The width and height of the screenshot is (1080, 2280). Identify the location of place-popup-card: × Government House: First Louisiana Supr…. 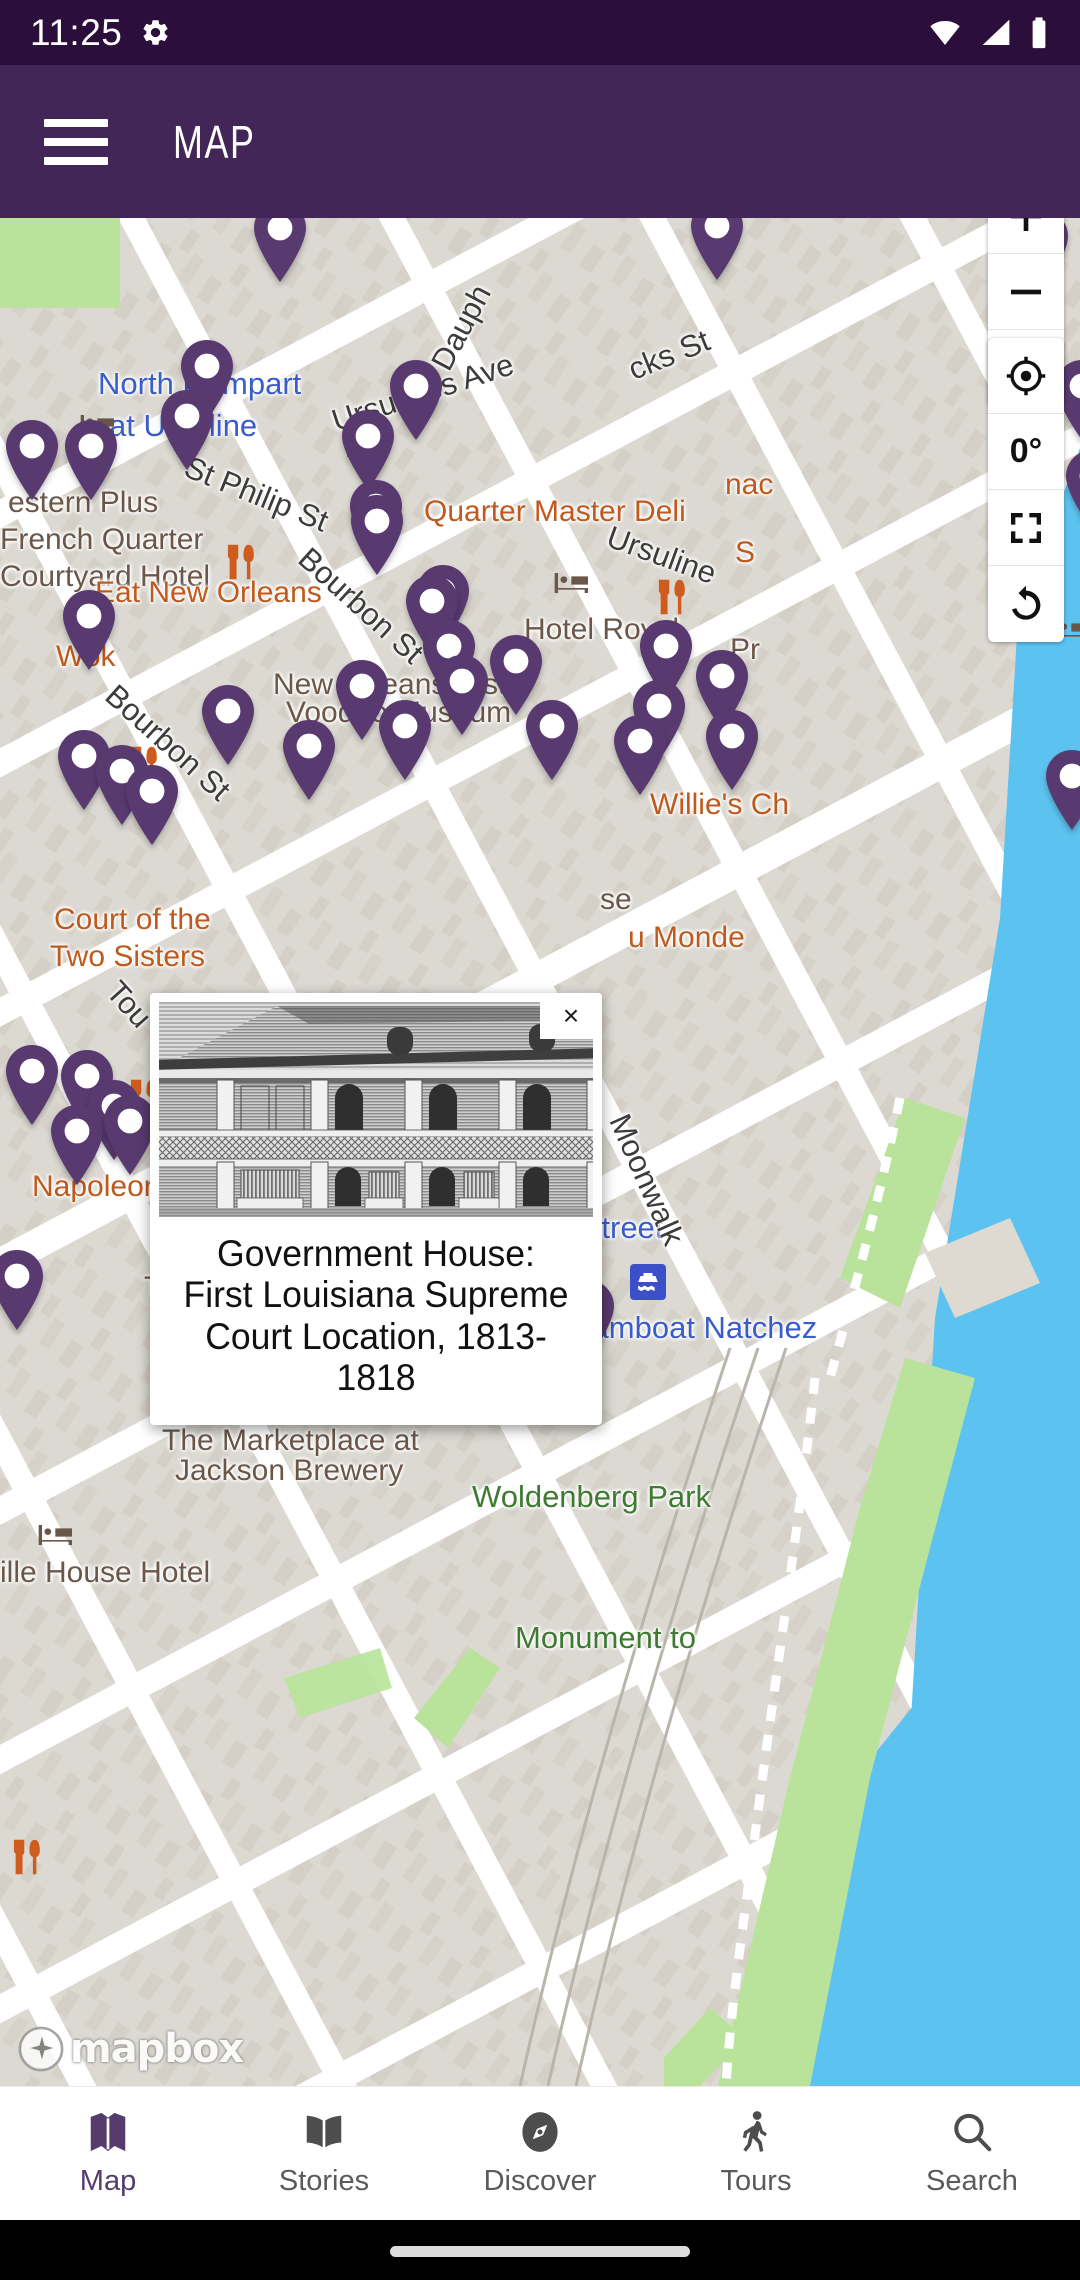
(376, 1209).